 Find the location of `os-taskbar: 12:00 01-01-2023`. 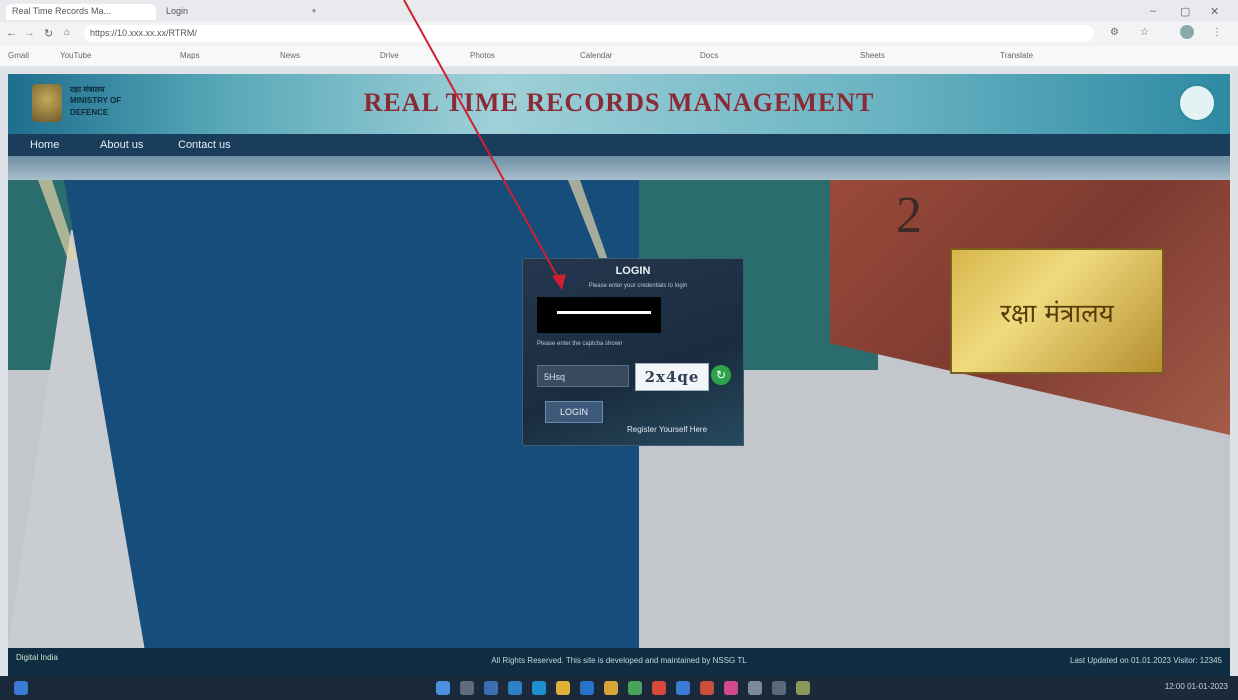

os-taskbar: 12:00 01-01-2023 is located at coordinates (619, 688).